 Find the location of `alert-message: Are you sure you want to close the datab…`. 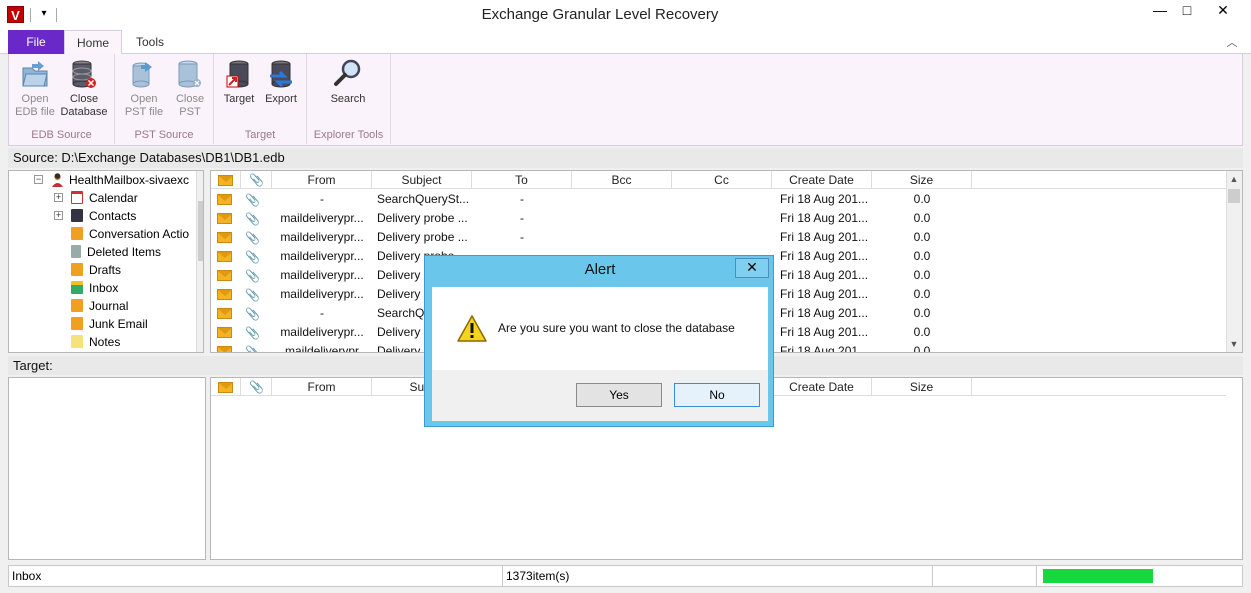

alert-message: Are you sure you want to close the datab… is located at coordinates (616, 328).